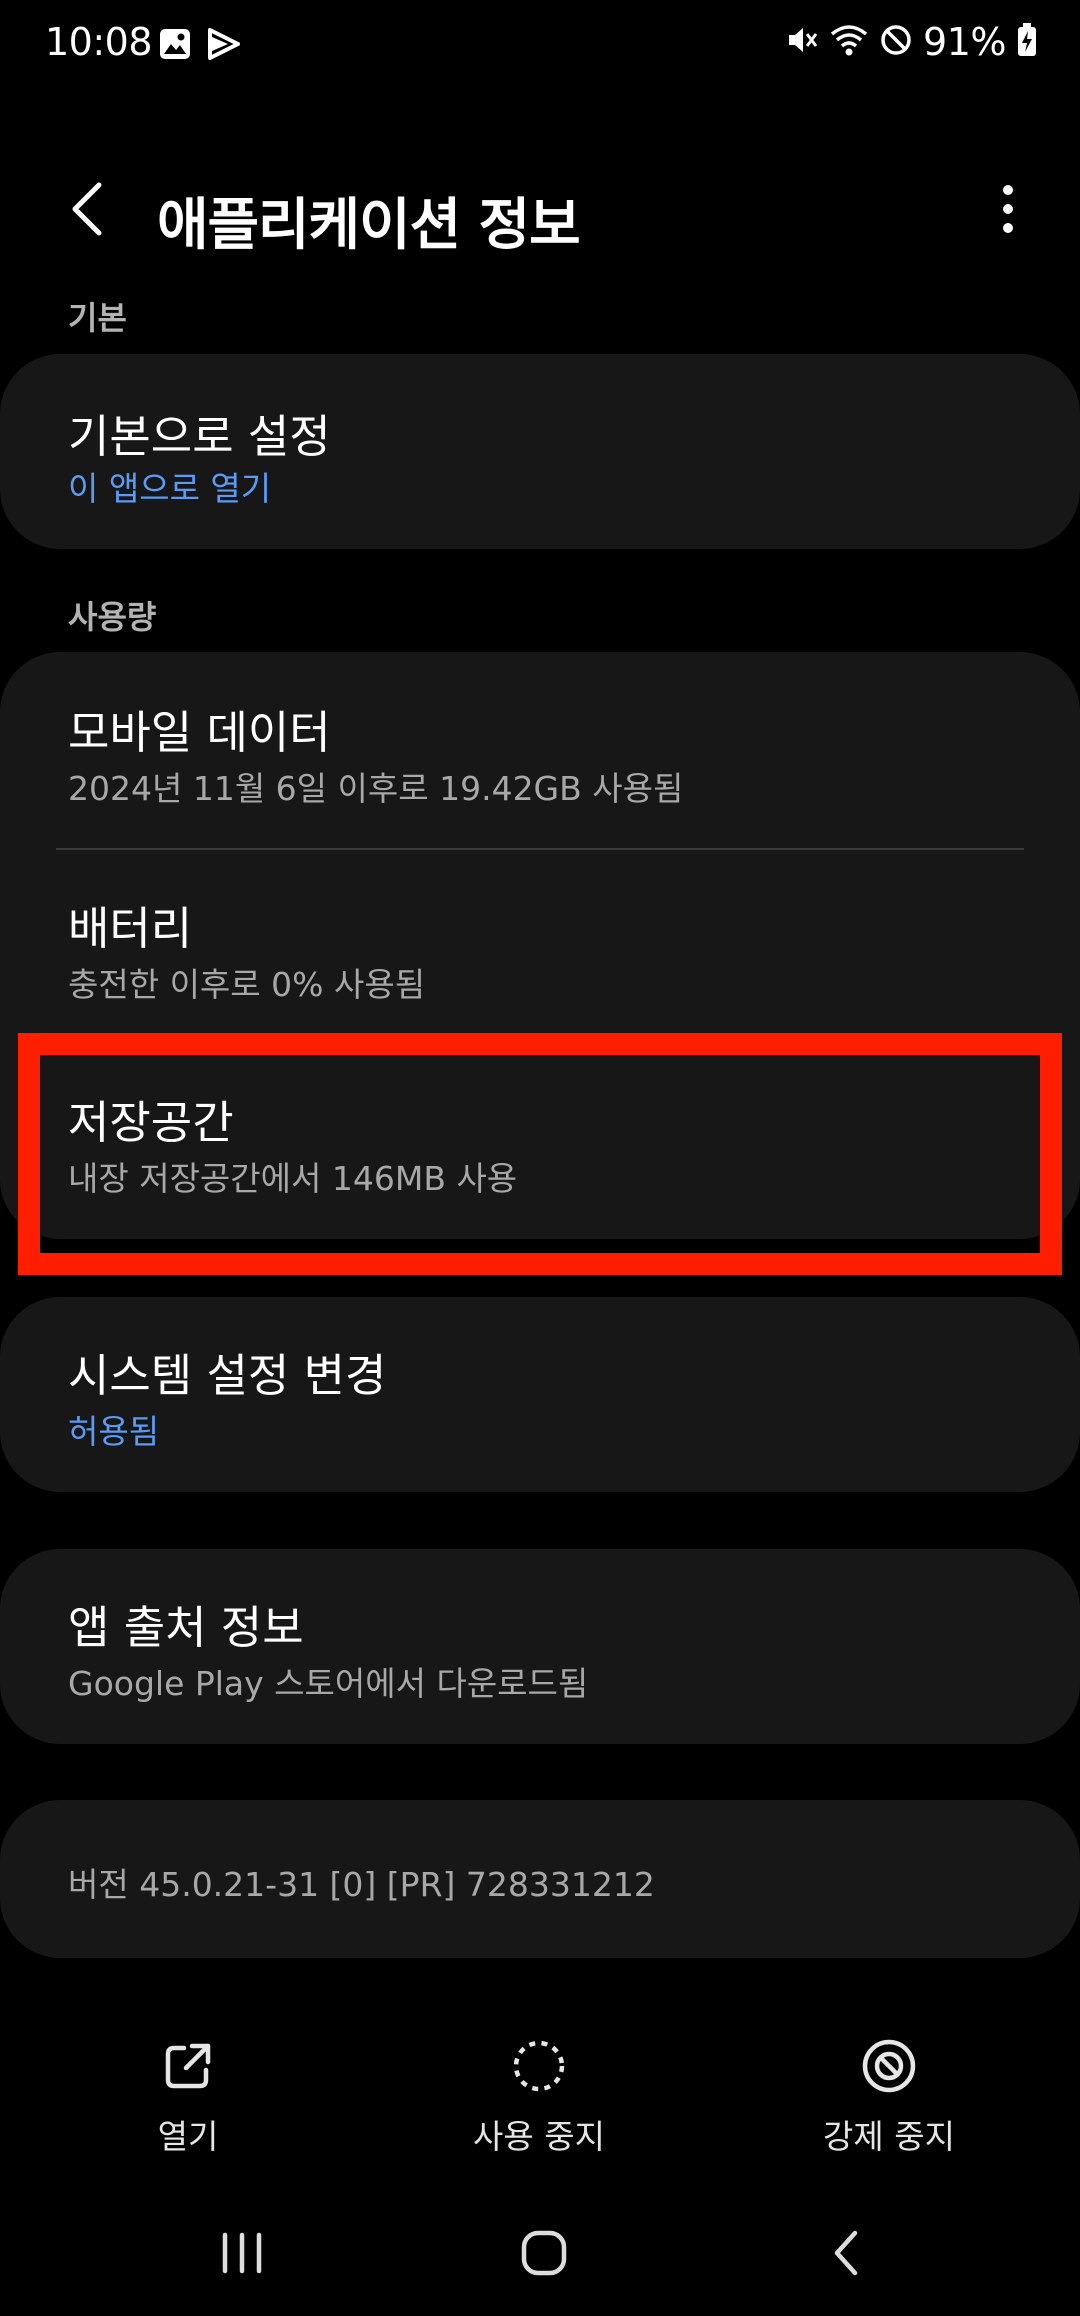 The height and width of the screenshot is (2316, 1080). I want to click on item-subtitle: 충전한 이후로 0% 사용됨, so click(247, 984).